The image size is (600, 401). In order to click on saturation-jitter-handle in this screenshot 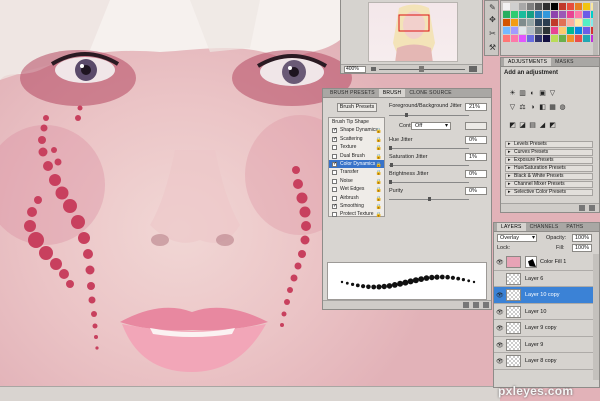, I will do `click(391, 165)`.